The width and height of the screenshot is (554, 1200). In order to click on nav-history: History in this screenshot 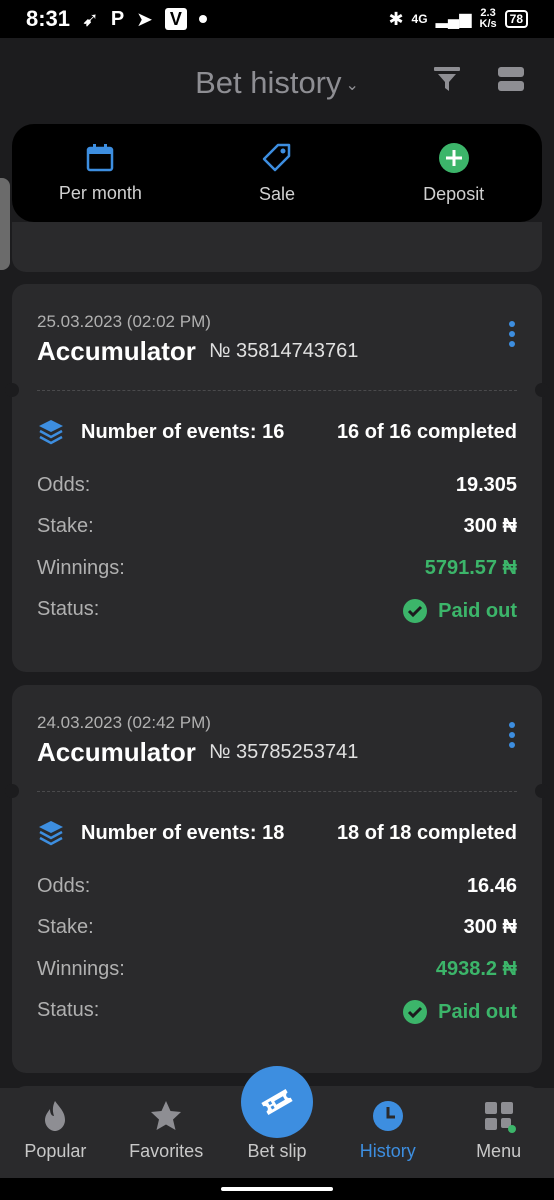, I will do `click(387, 1133)`.